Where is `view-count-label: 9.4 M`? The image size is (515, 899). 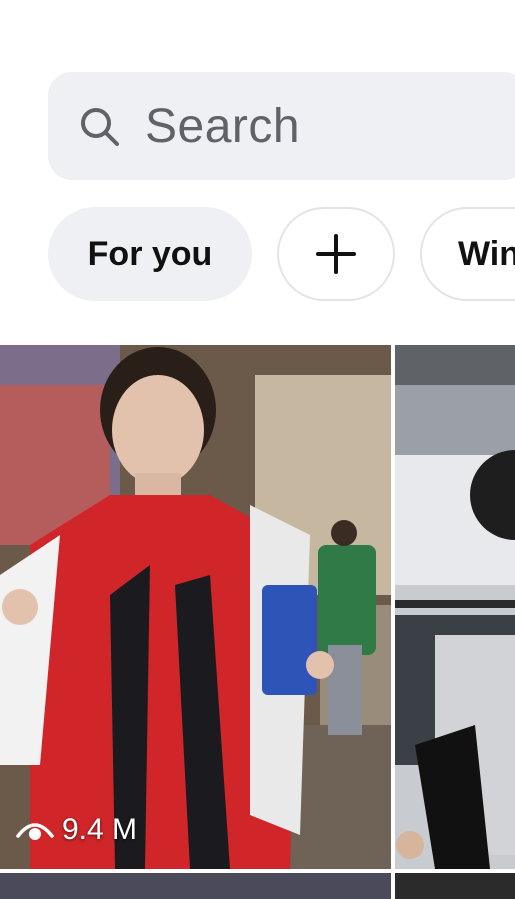 view-count-label: 9.4 M is located at coordinates (100, 829).